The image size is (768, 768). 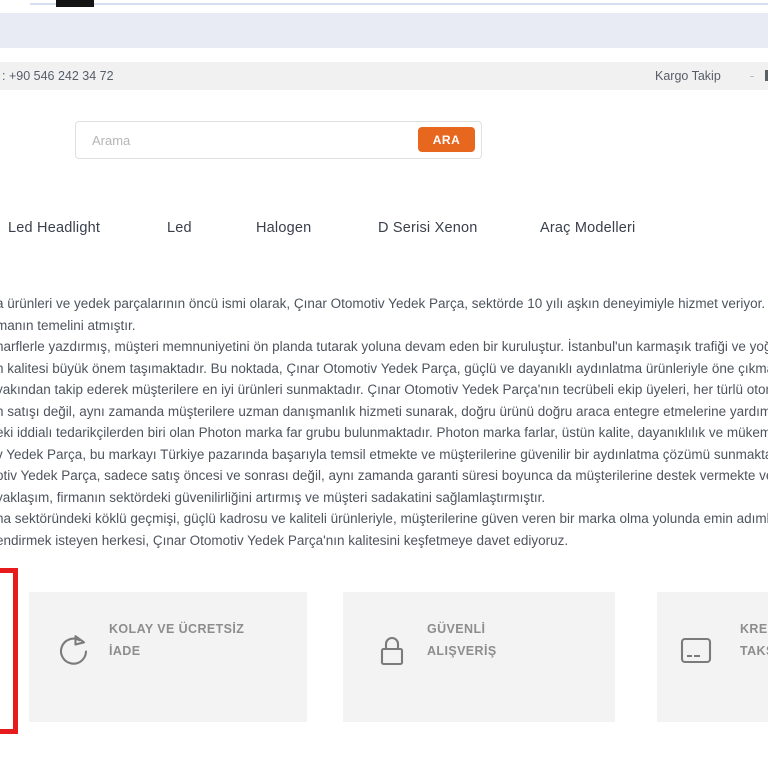 What do you see at coordinates (754, 629) in the screenshot?
I see `feature-title-line: KREDİ` at bounding box center [754, 629].